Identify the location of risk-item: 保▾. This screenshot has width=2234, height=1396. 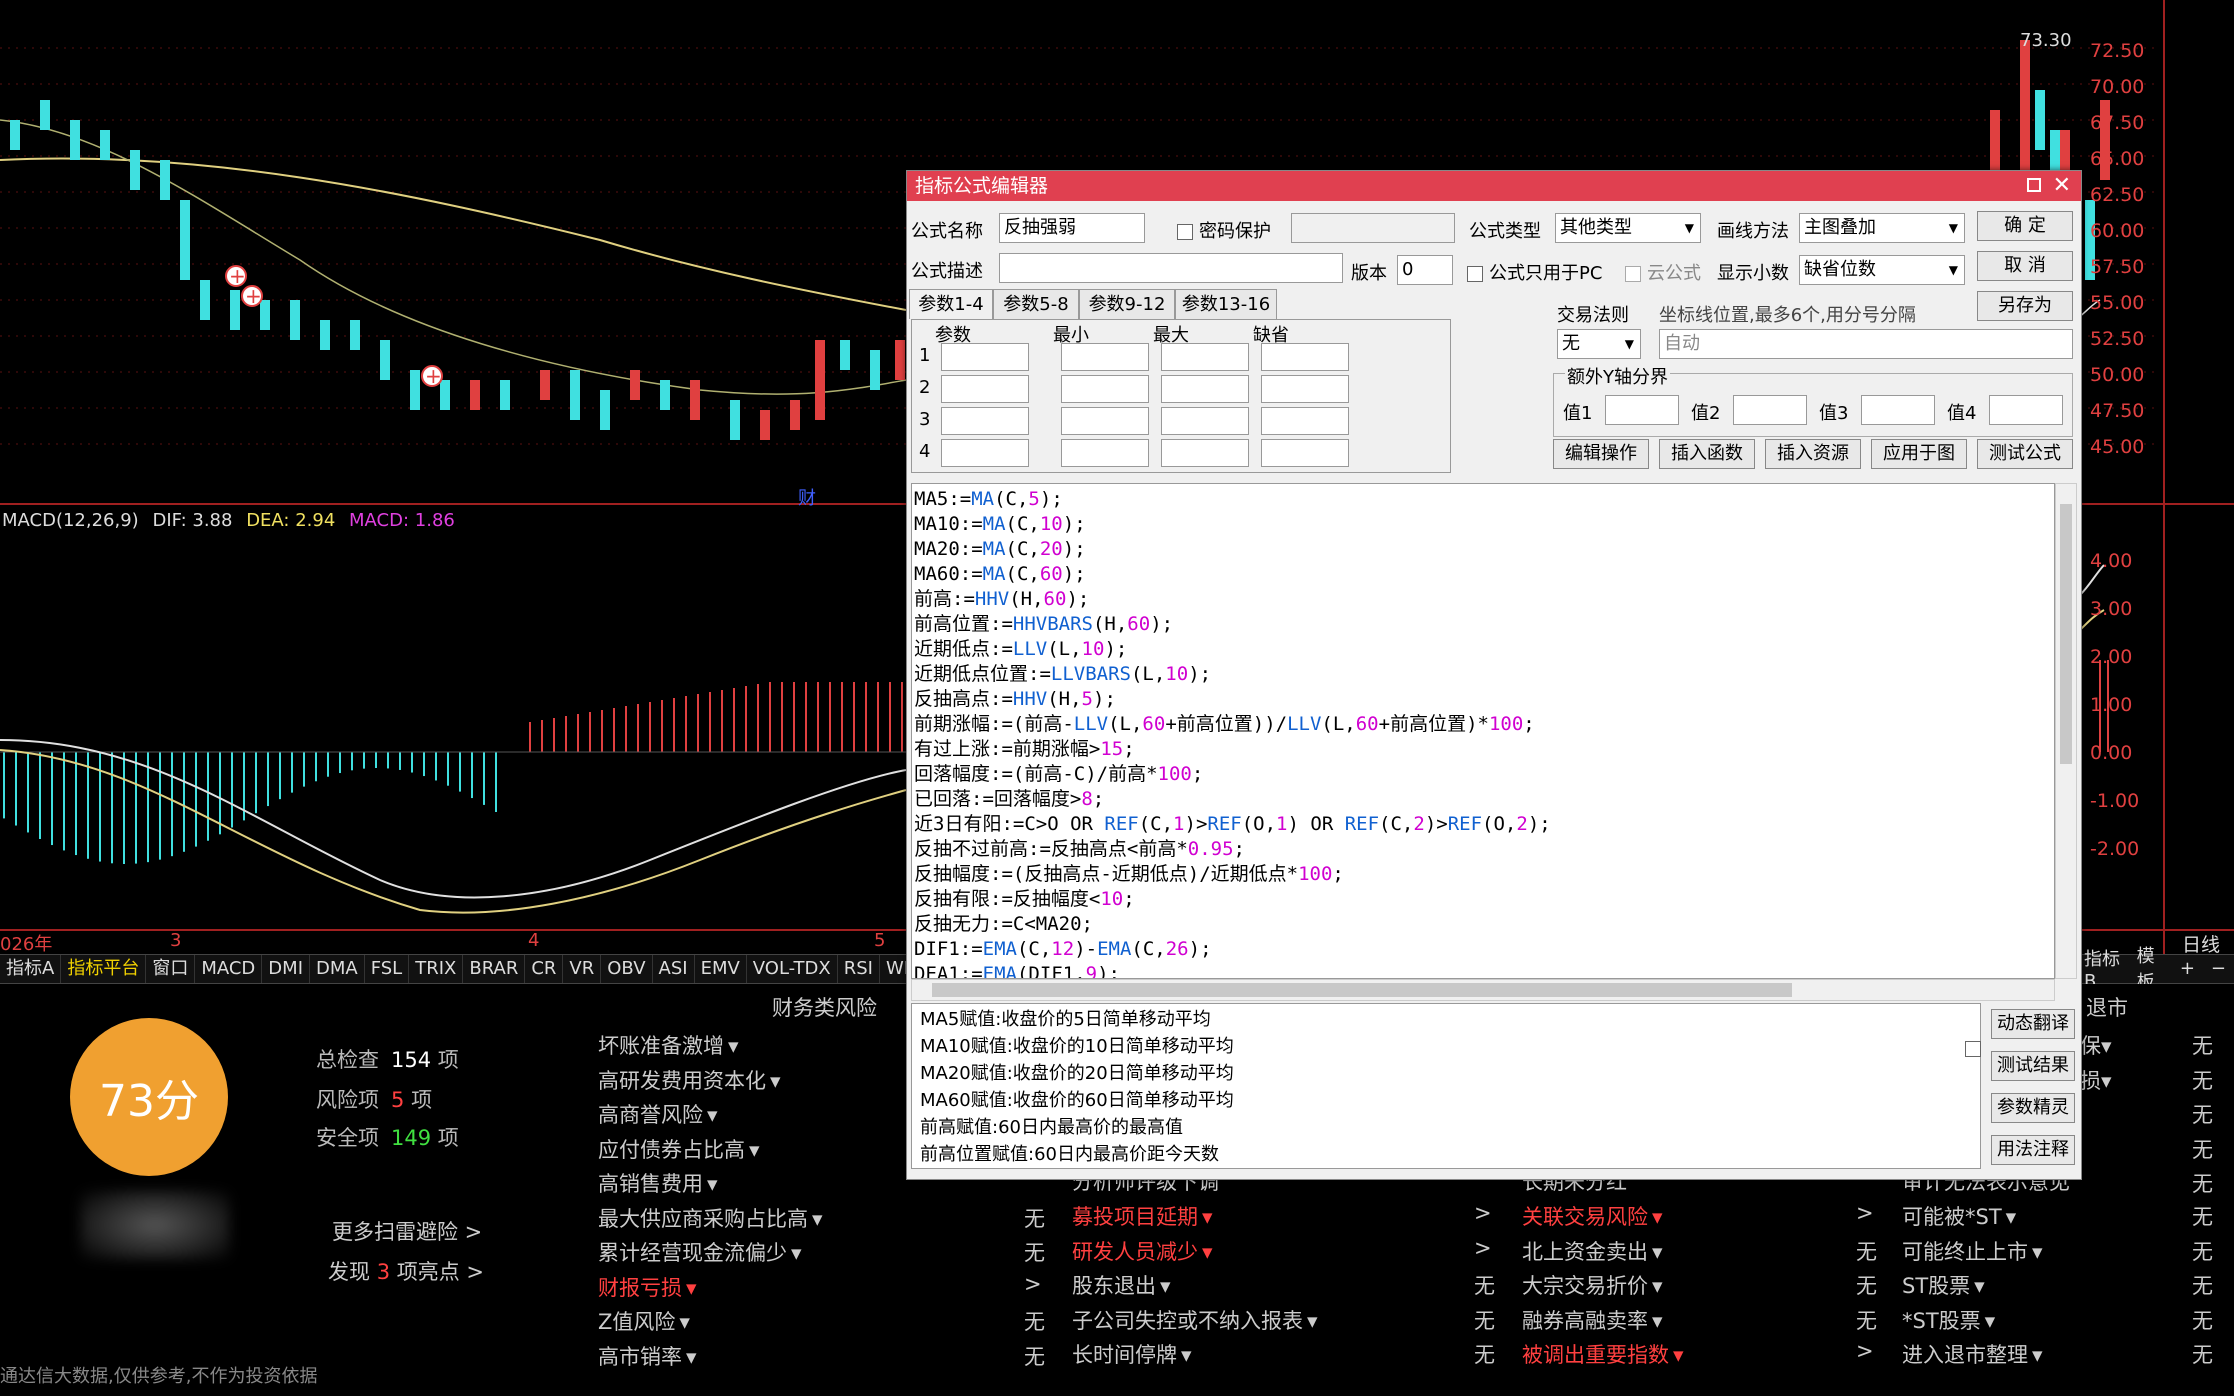
(2096, 1045).